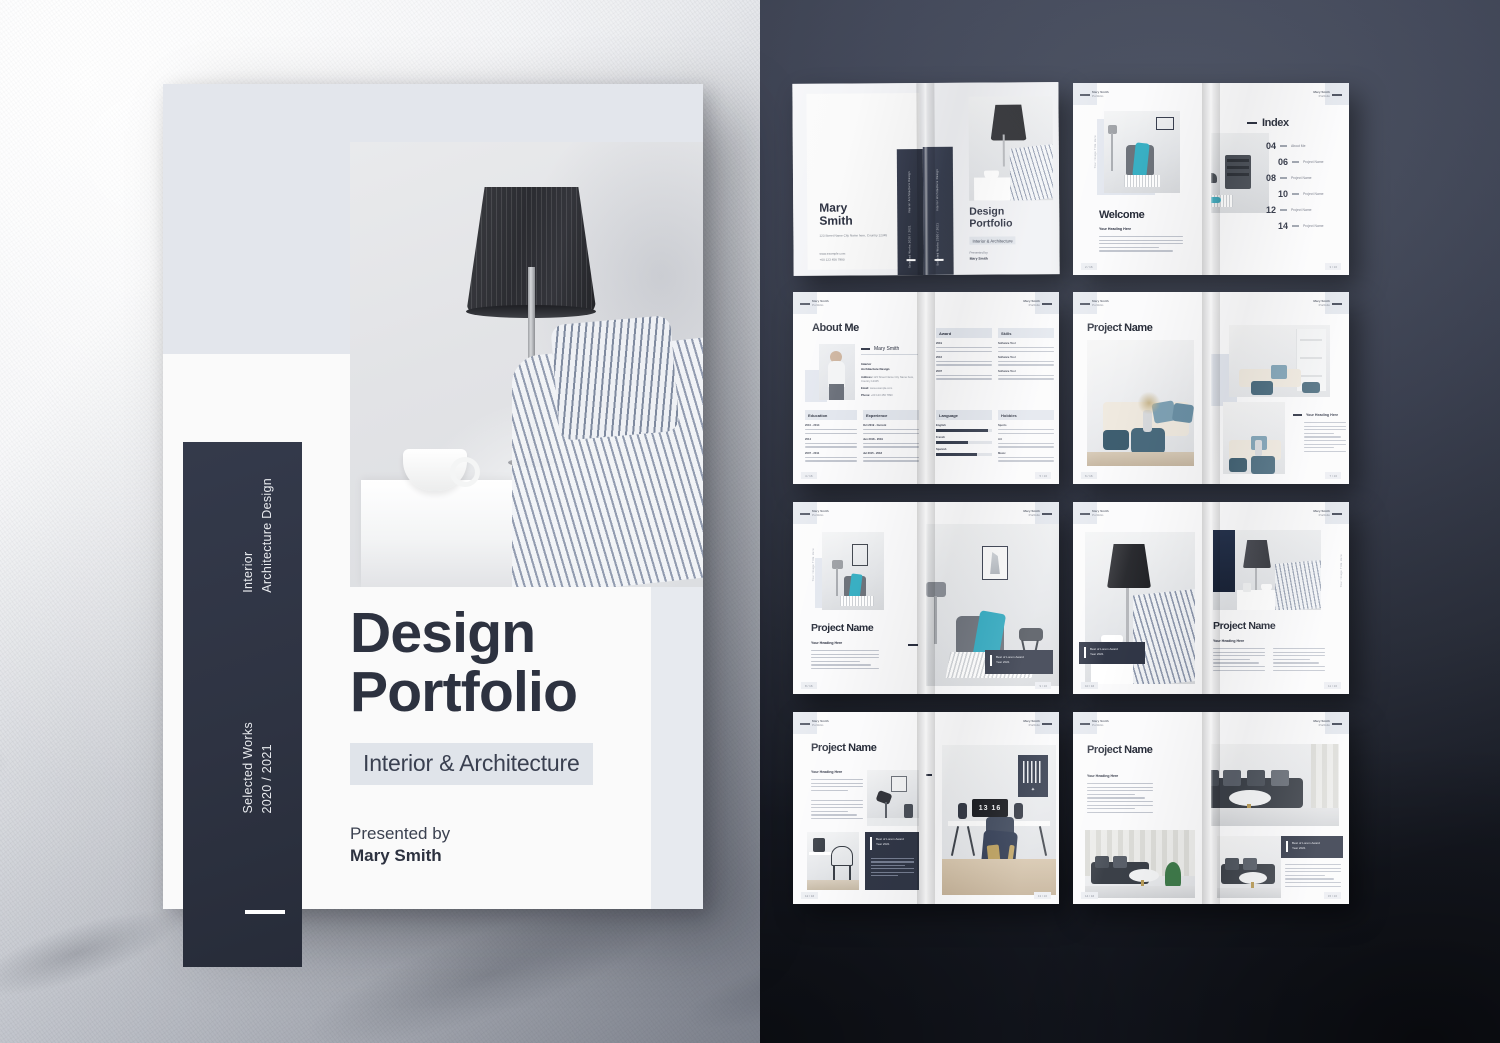  What do you see at coordinates (831, 443) in the screenshot?
I see `about-section-entry: 2014` at bounding box center [831, 443].